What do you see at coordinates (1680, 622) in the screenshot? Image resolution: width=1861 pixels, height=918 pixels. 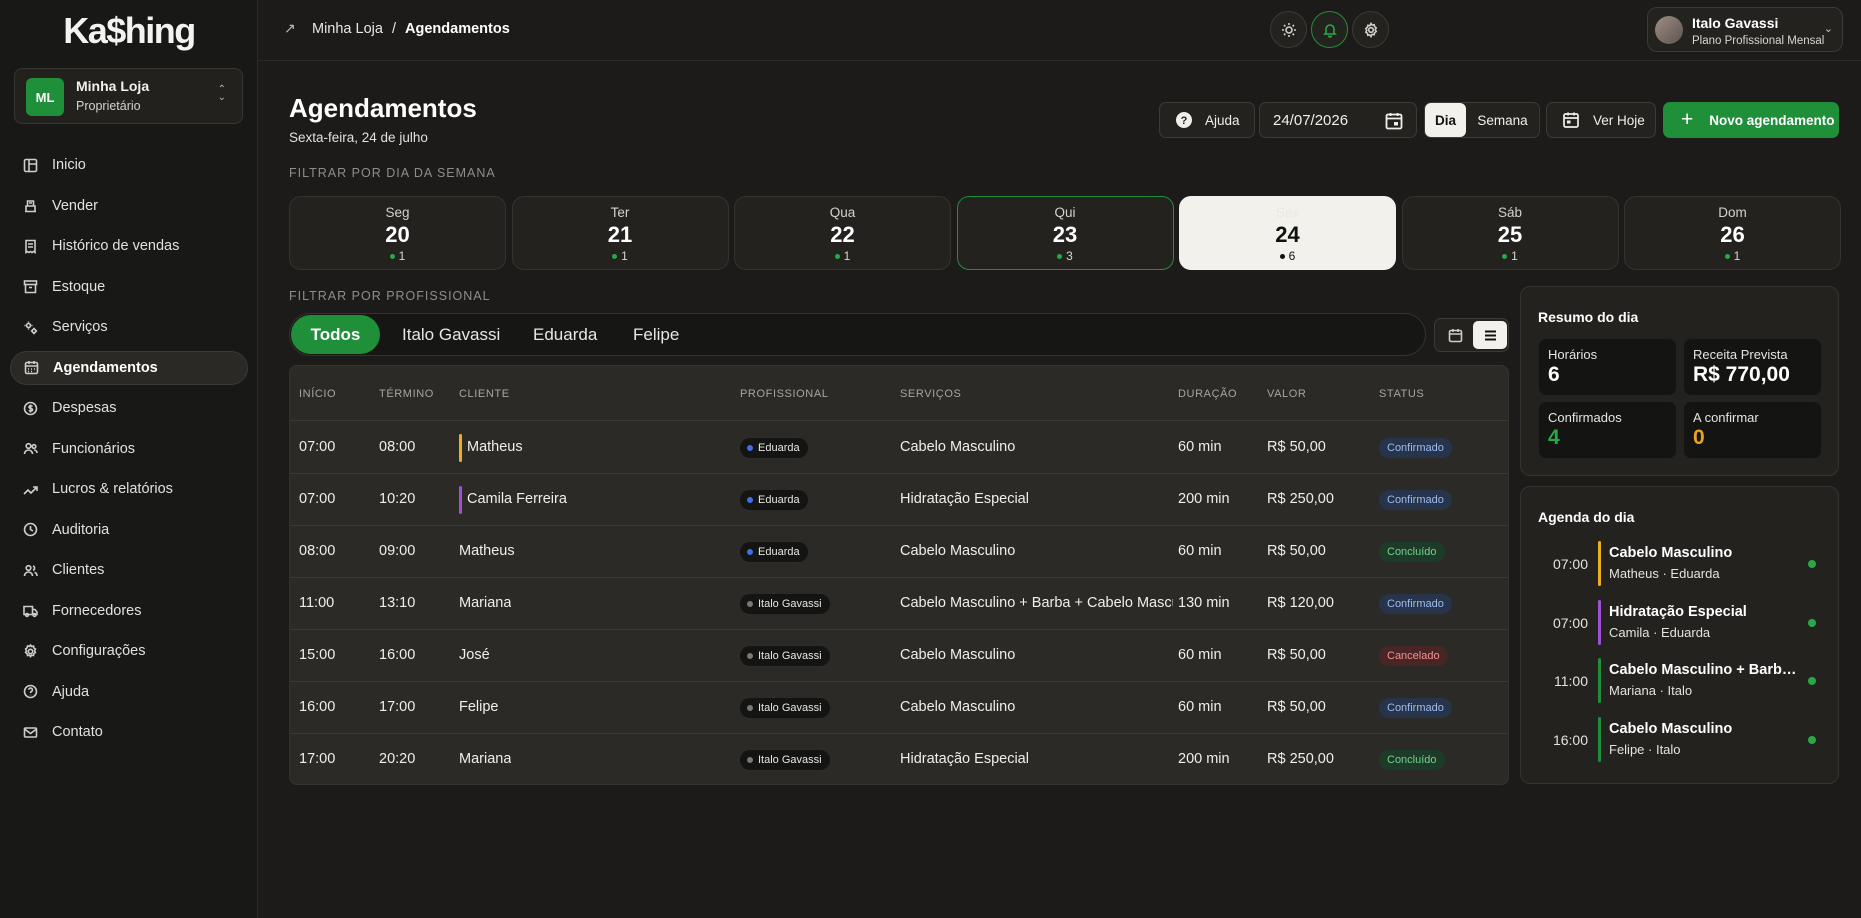 I see `agenda-item: 07:00 Hidratação Especial Camila · Eduarda` at bounding box center [1680, 622].